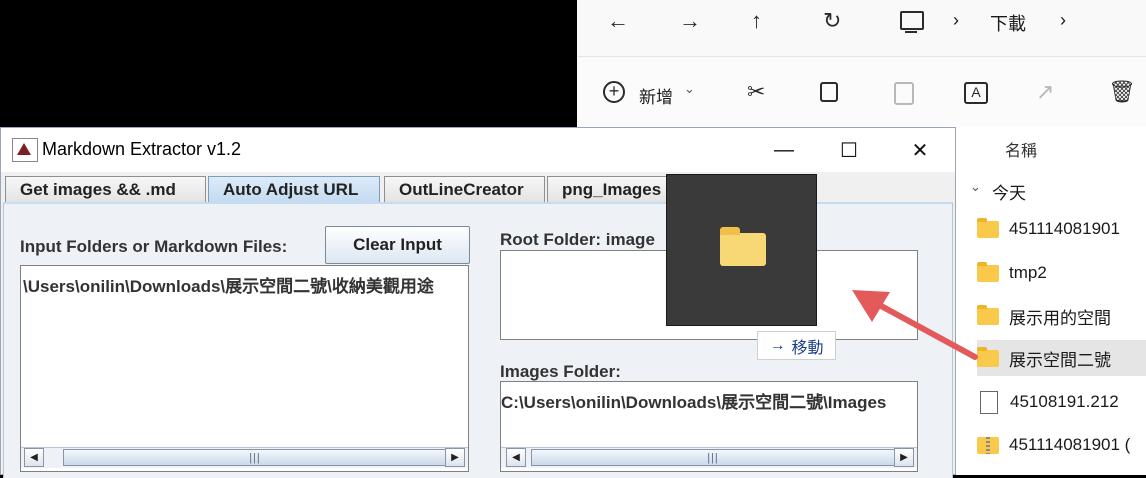 The width and height of the screenshot is (1146, 478). I want to click on minimize-button: —, so click(784, 150).